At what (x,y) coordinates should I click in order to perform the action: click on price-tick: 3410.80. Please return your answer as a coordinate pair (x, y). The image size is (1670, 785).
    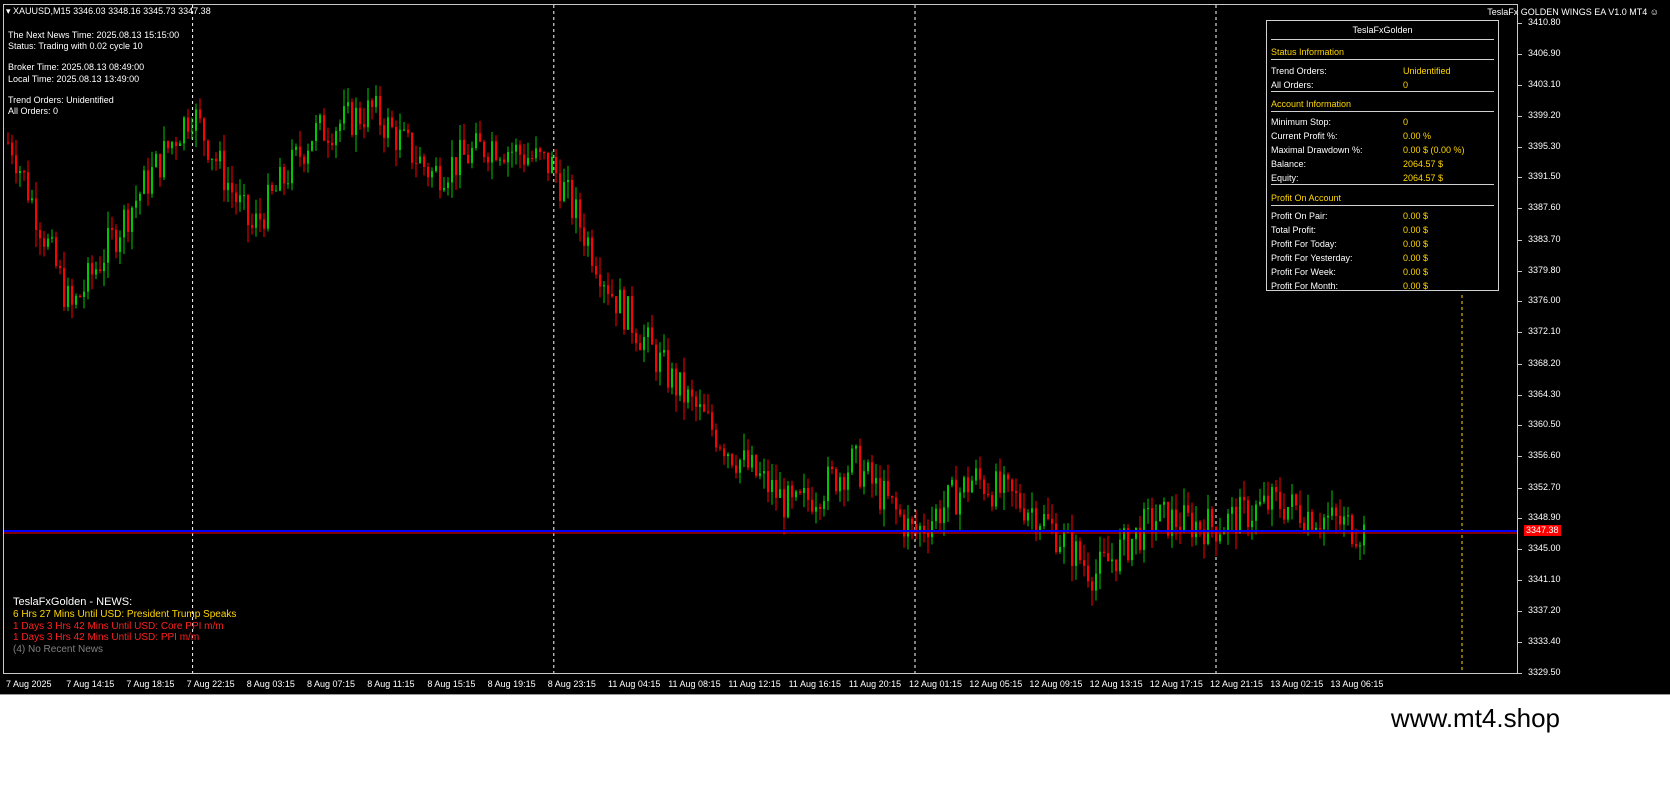
    Looking at the image, I should click on (1539, 22).